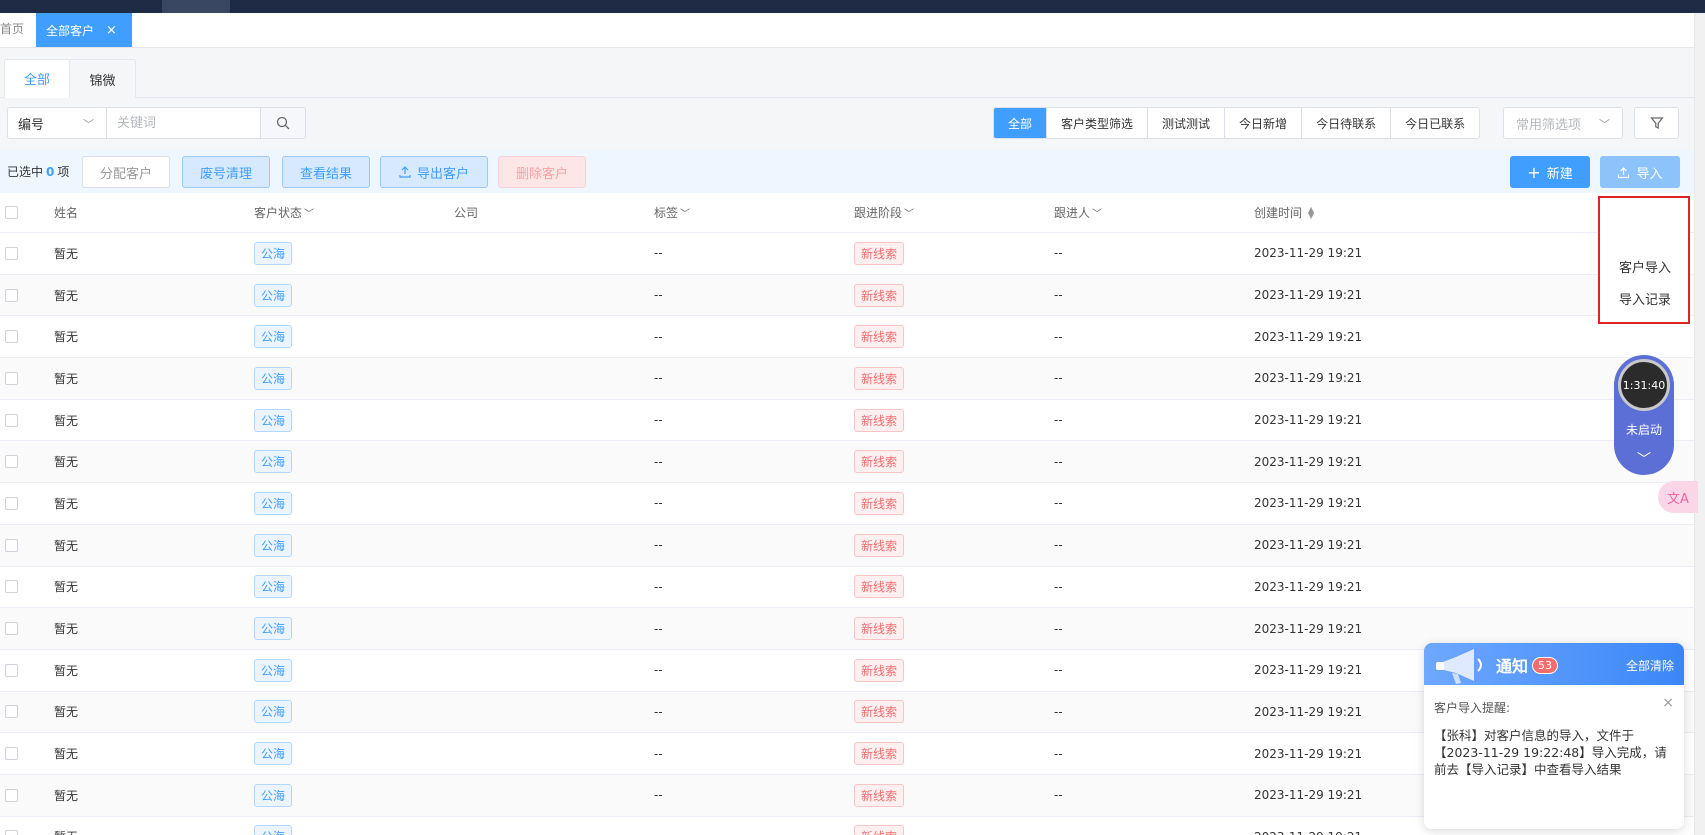 Image resolution: width=1705 pixels, height=835 pixels. What do you see at coordinates (284, 212) in the screenshot?
I see `header-status: 客户状态 ﹀` at bounding box center [284, 212].